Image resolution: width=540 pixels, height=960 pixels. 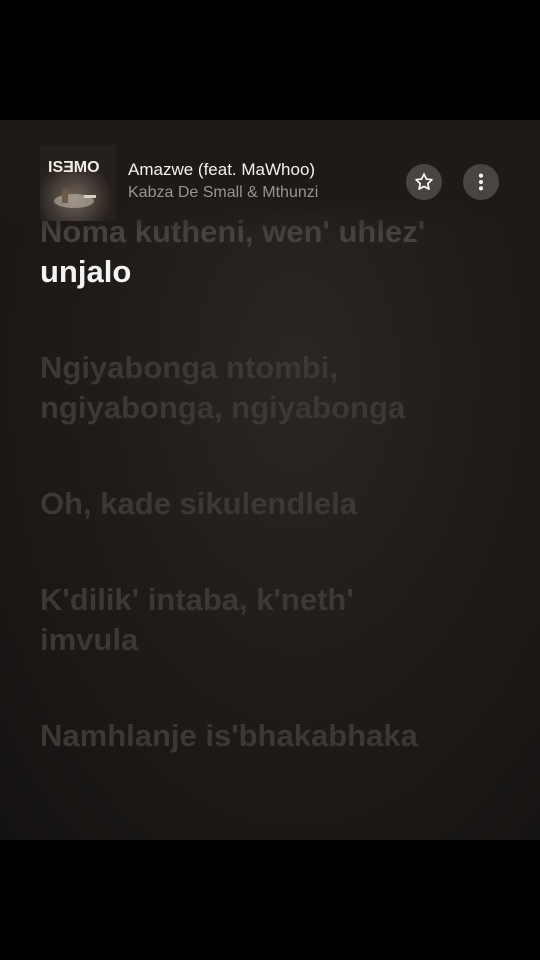 I want to click on track-title: Amazwe (feat. MaWhoo), so click(x=221, y=170).